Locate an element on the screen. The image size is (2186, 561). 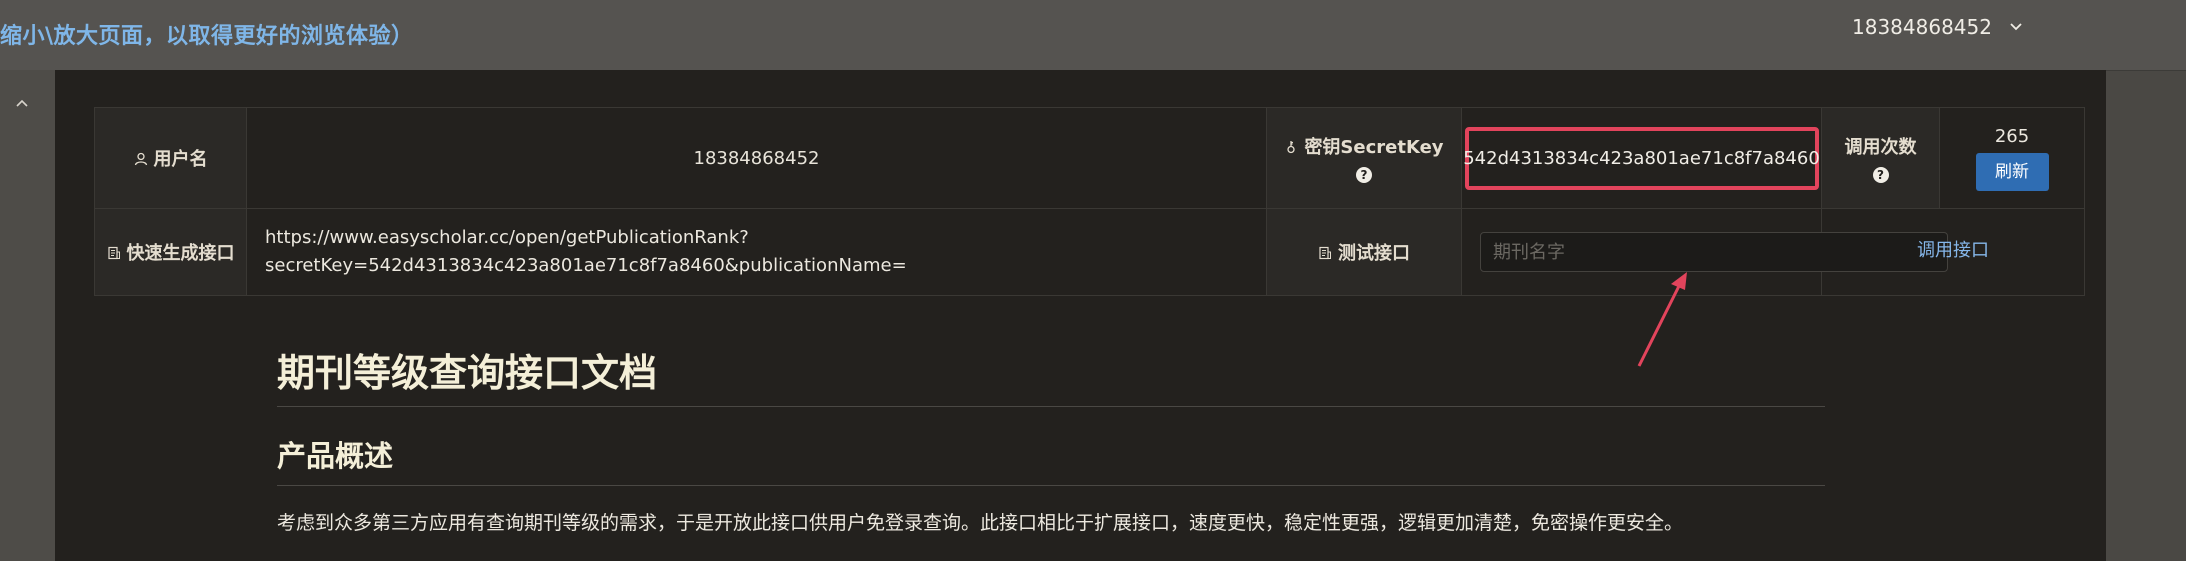
secret-key-value: 542d4313834c423a801ae71c8f7a8460 is located at coordinates (1641, 158).